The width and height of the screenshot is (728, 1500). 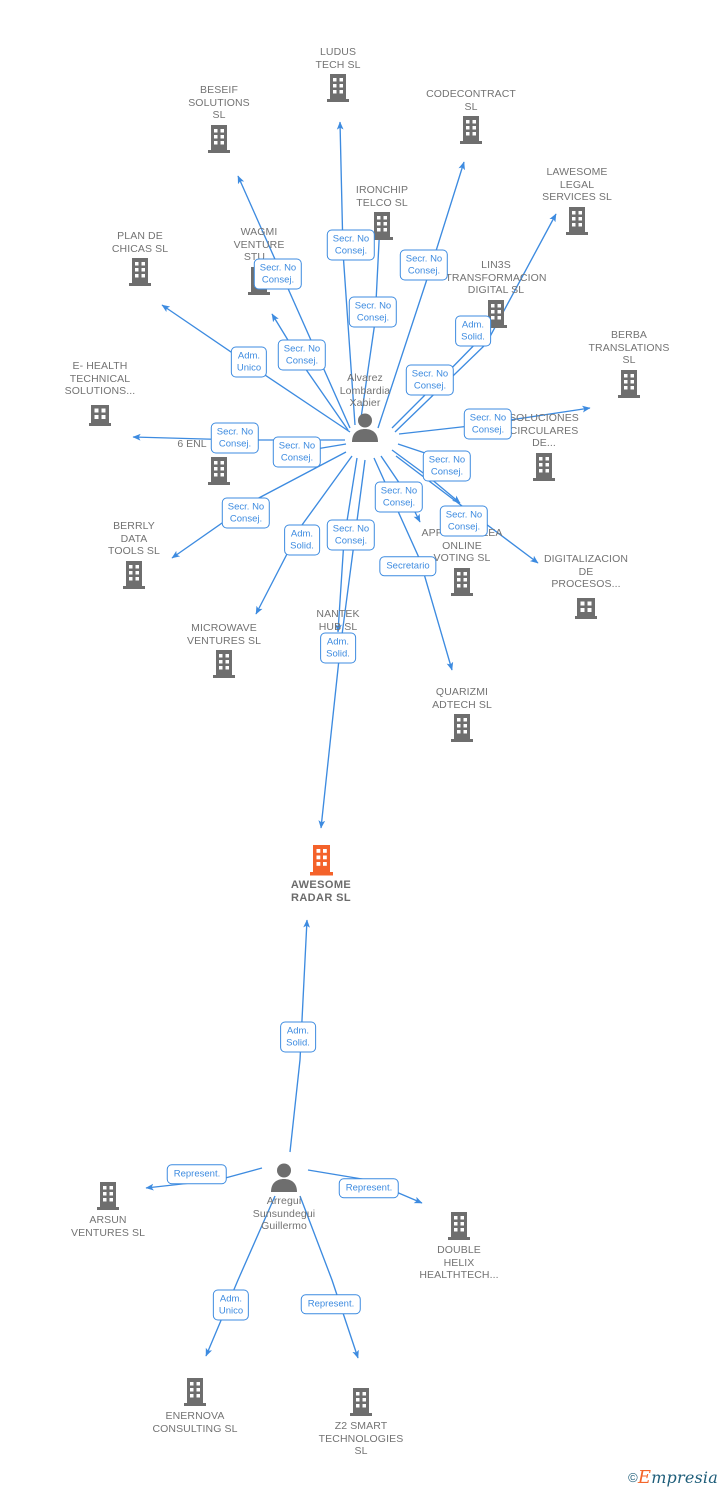 What do you see at coordinates (338, 620) in the screenshot?
I see `node-label: NANTEK HUB SL` at bounding box center [338, 620].